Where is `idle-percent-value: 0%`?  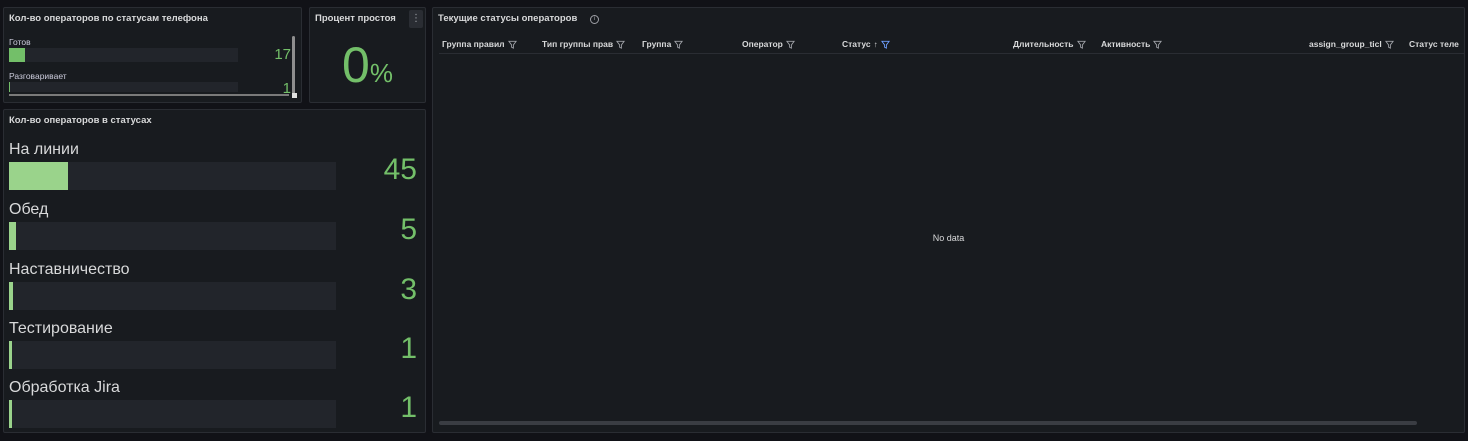
idle-percent-value: 0% is located at coordinates (367, 65).